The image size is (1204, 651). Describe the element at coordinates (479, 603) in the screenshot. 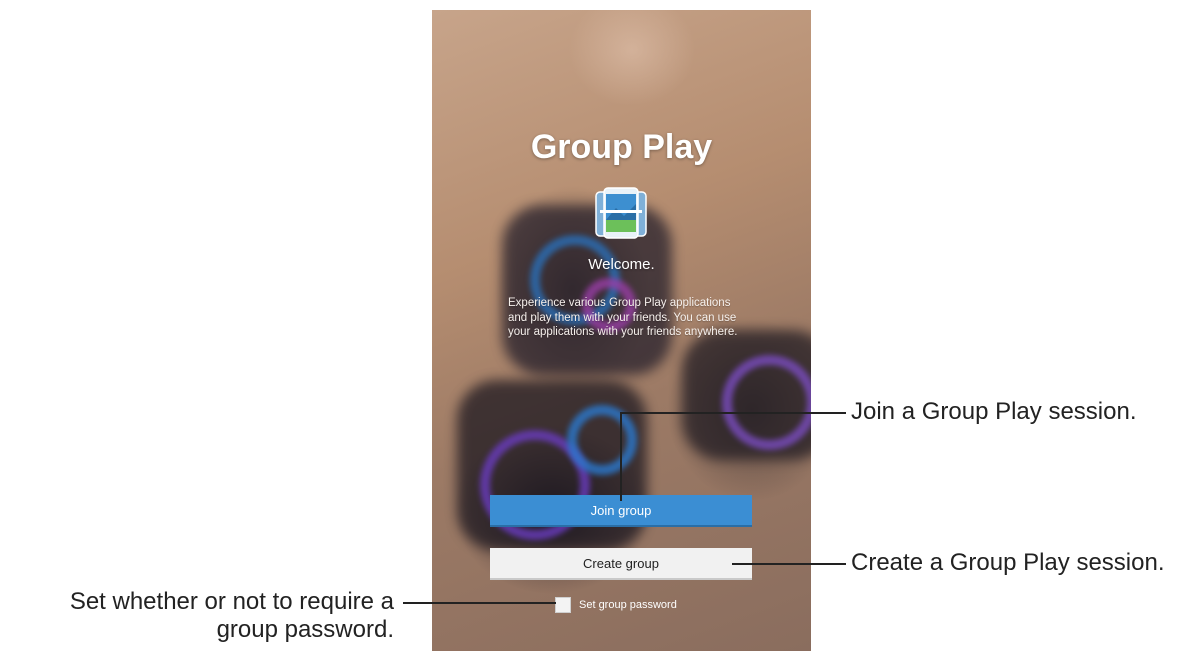

I see `password-callout-line` at that location.